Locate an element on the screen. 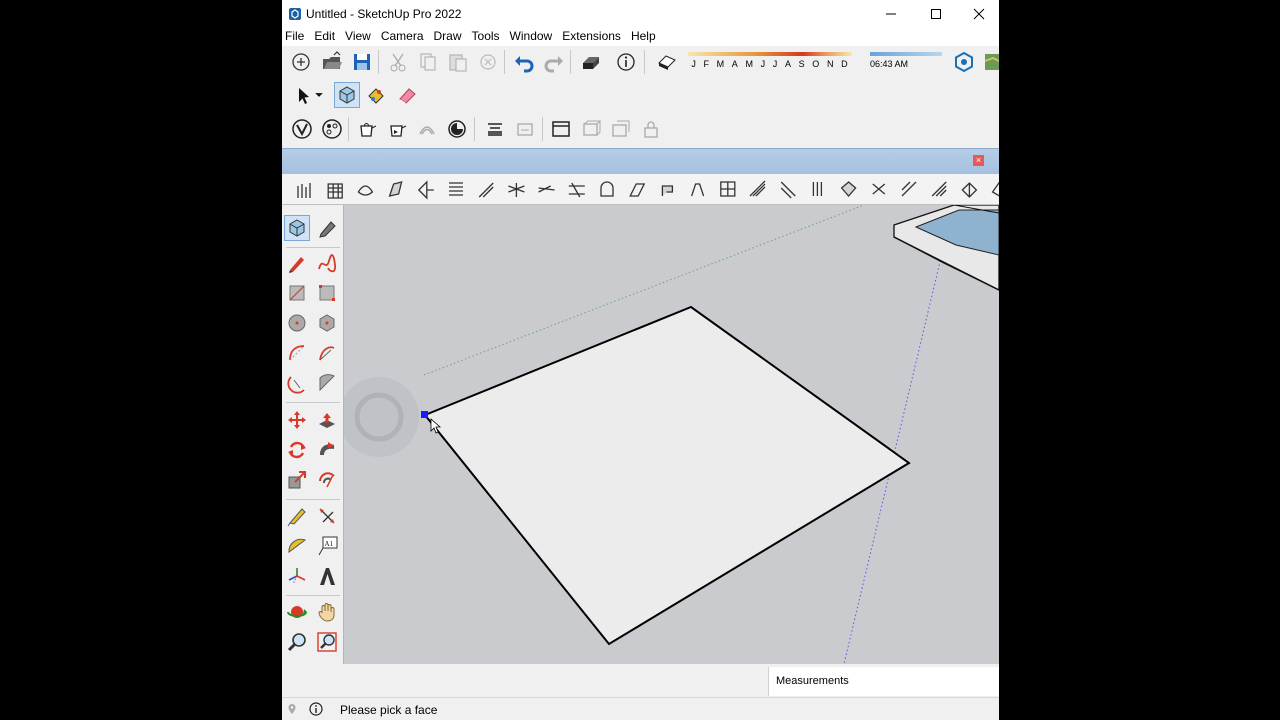 The height and width of the screenshot is (720, 1280). wireframe-button is located at coordinates (427, 129).